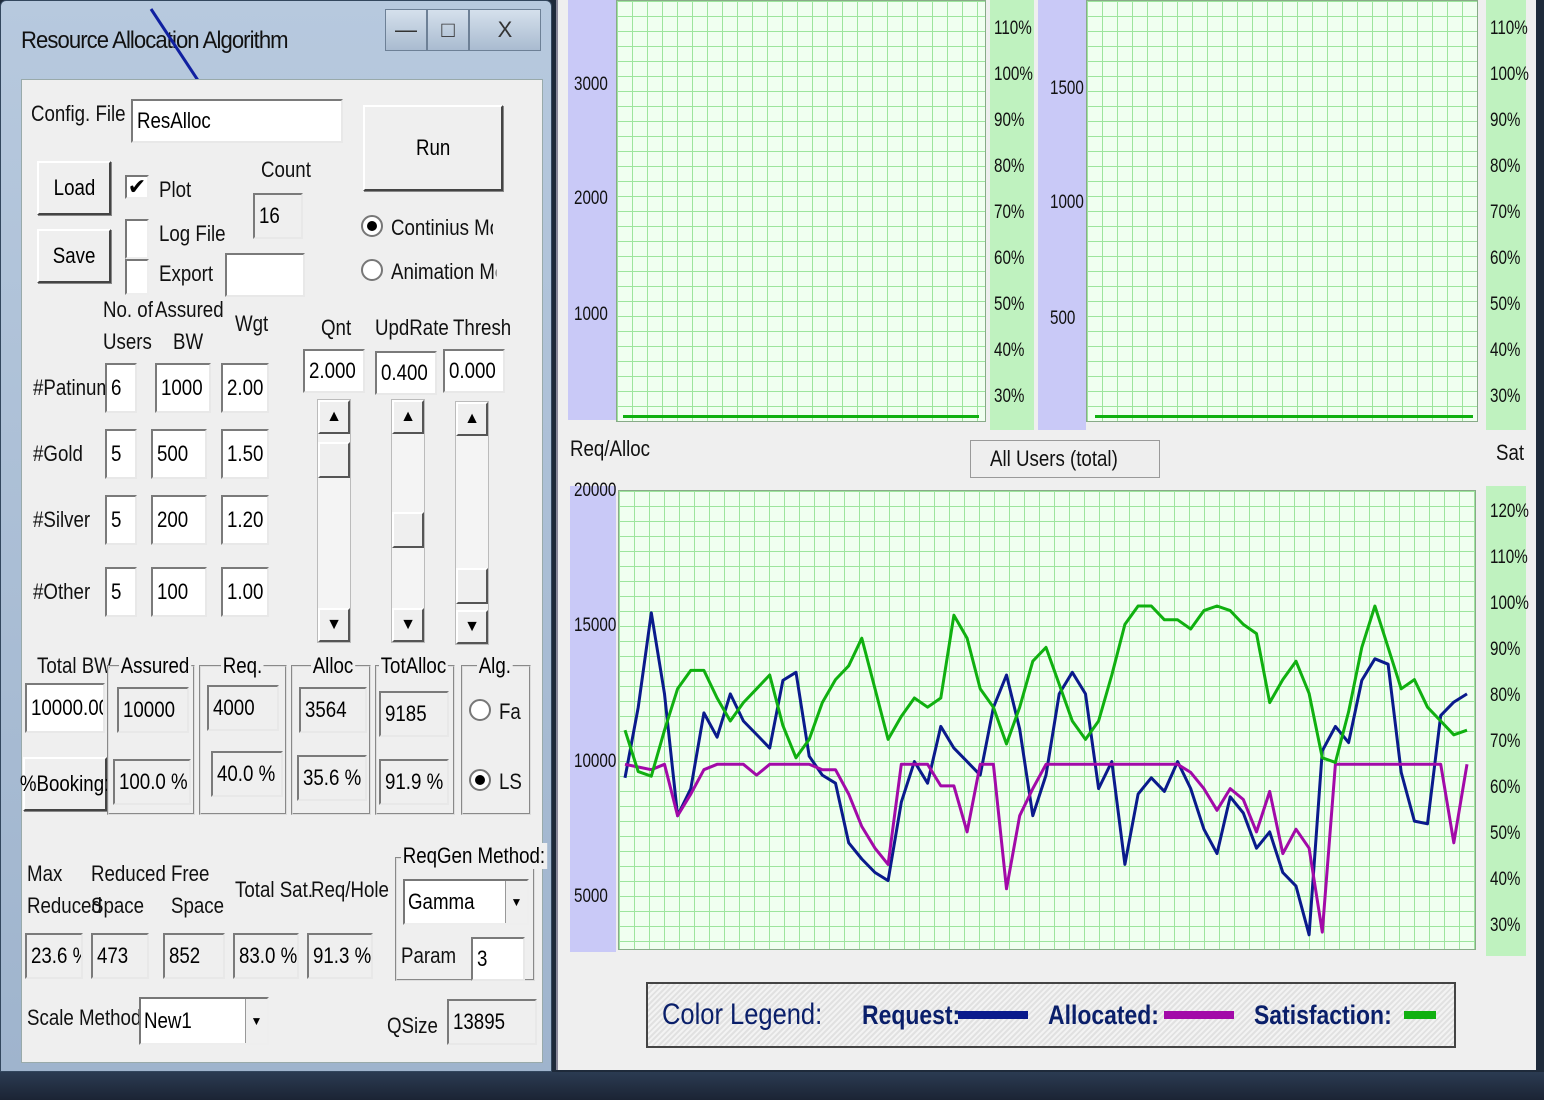 This screenshot has width=1544, height=1100. What do you see at coordinates (137, 239) in the screenshot?
I see `log-file-checkbox` at bounding box center [137, 239].